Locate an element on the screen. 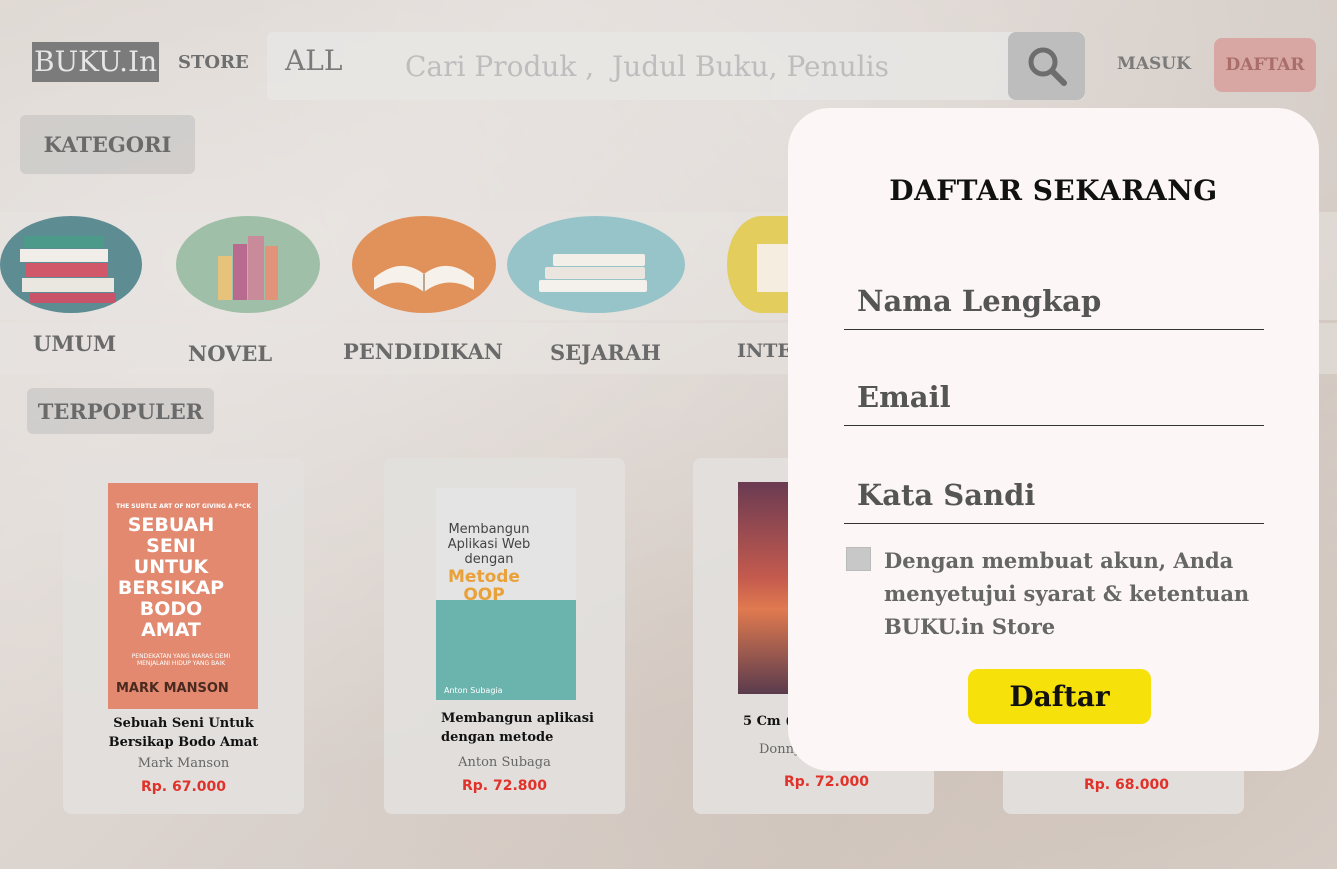 The image size is (1337, 869). product-price: Rp. 72.800 is located at coordinates (504, 786).